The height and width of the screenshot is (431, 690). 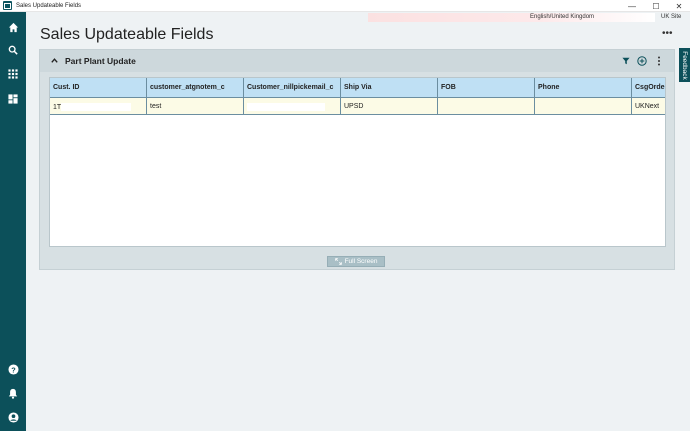 What do you see at coordinates (389, 88) in the screenshot?
I see `column-header-ship-via: Ship Via` at bounding box center [389, 88].